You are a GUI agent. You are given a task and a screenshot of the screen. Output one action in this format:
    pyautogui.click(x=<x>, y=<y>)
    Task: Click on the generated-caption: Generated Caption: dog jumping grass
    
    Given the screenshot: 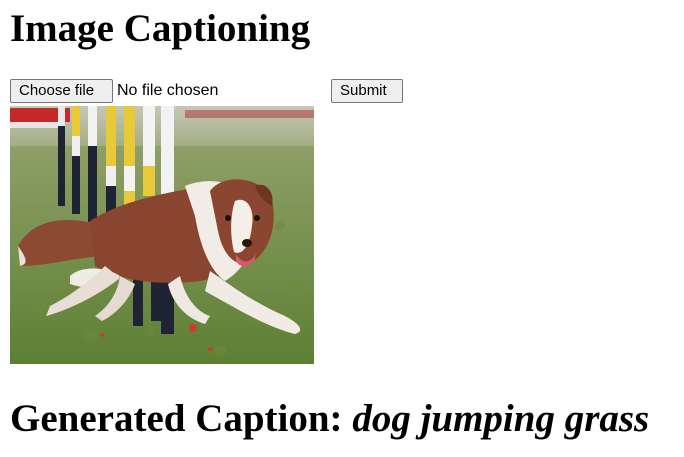 What is the action you would take?
    pyautogui.click(x=329, y=419)
    